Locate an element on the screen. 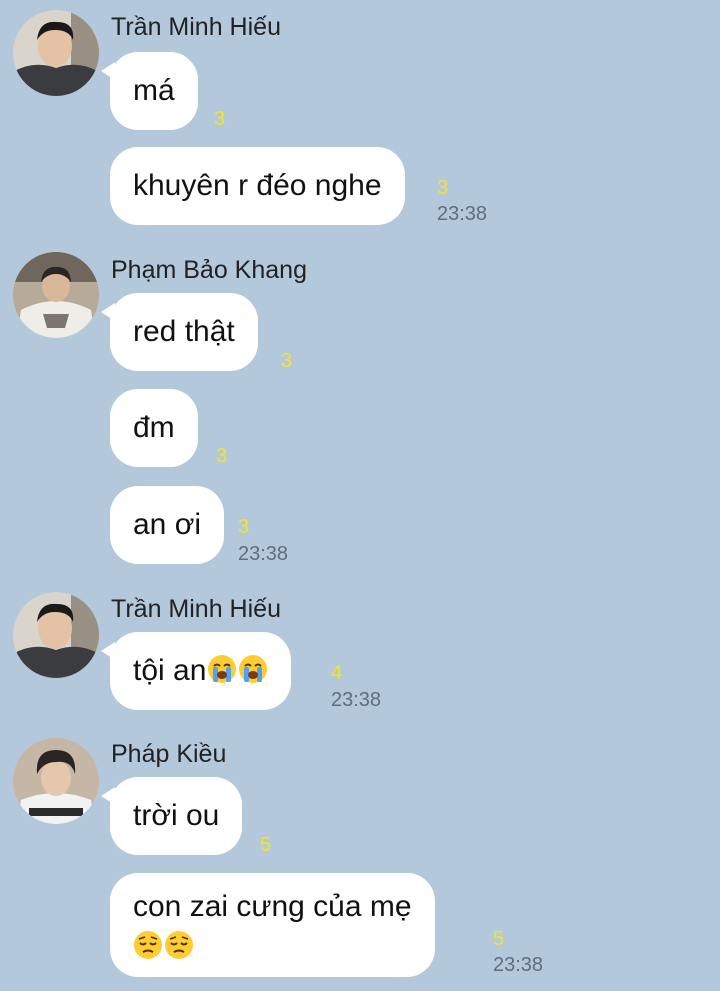  message-bubble: đm is located at coordinates (154, 428).